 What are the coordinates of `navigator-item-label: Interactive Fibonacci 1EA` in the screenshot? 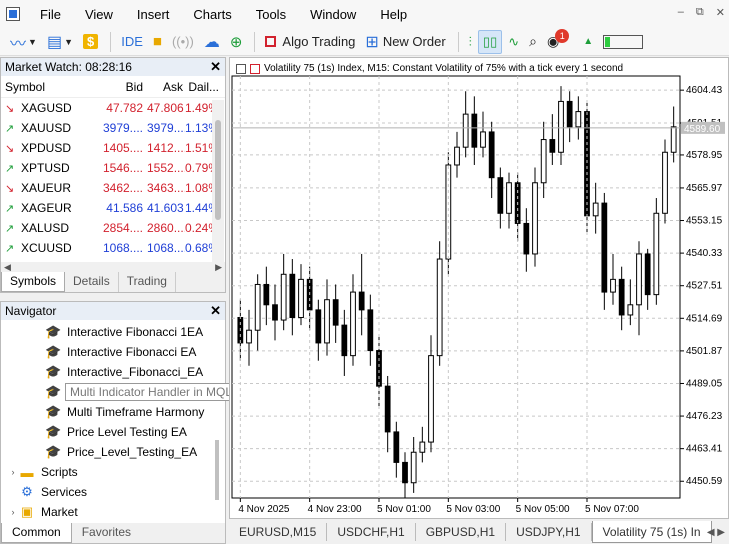 It's located at (135, 332).